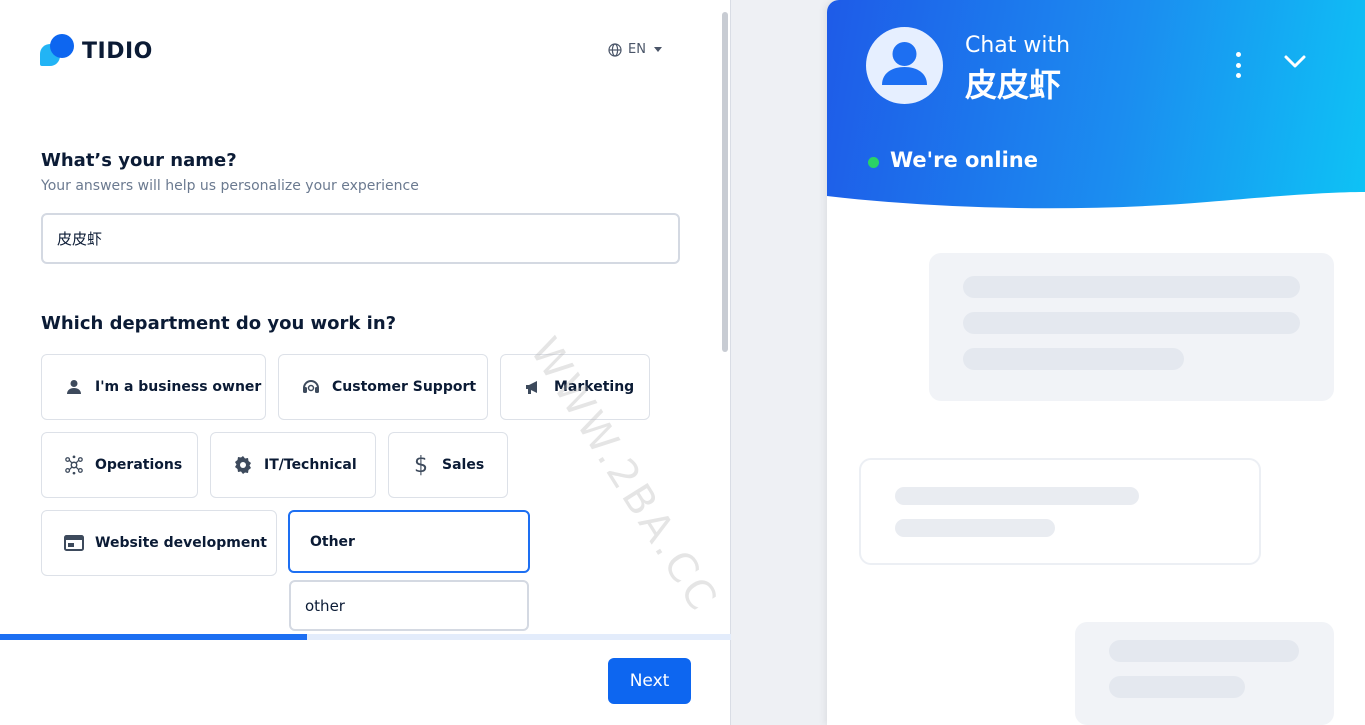  I want to click on name-question: What’s your name?, so click(139, 160).